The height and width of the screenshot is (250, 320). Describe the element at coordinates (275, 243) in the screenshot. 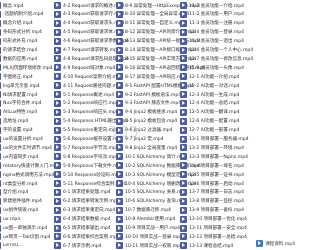

I see `file-item-badge: 课程资料.mp4` at that location.